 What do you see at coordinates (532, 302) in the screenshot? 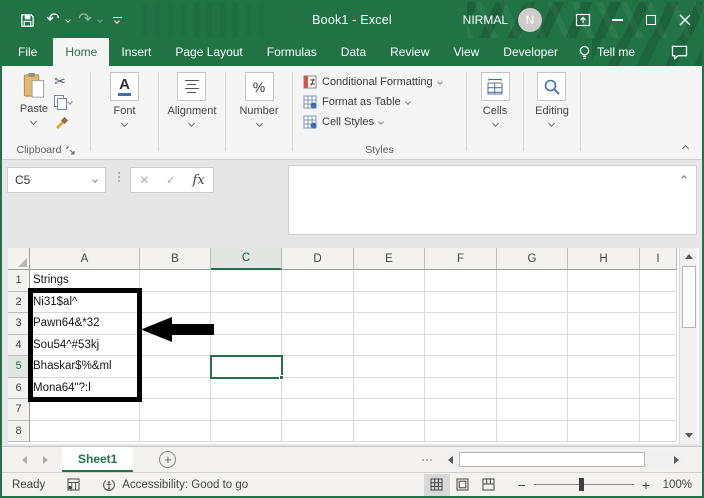
I see `cell-G2` at bounding box center [532, 302].